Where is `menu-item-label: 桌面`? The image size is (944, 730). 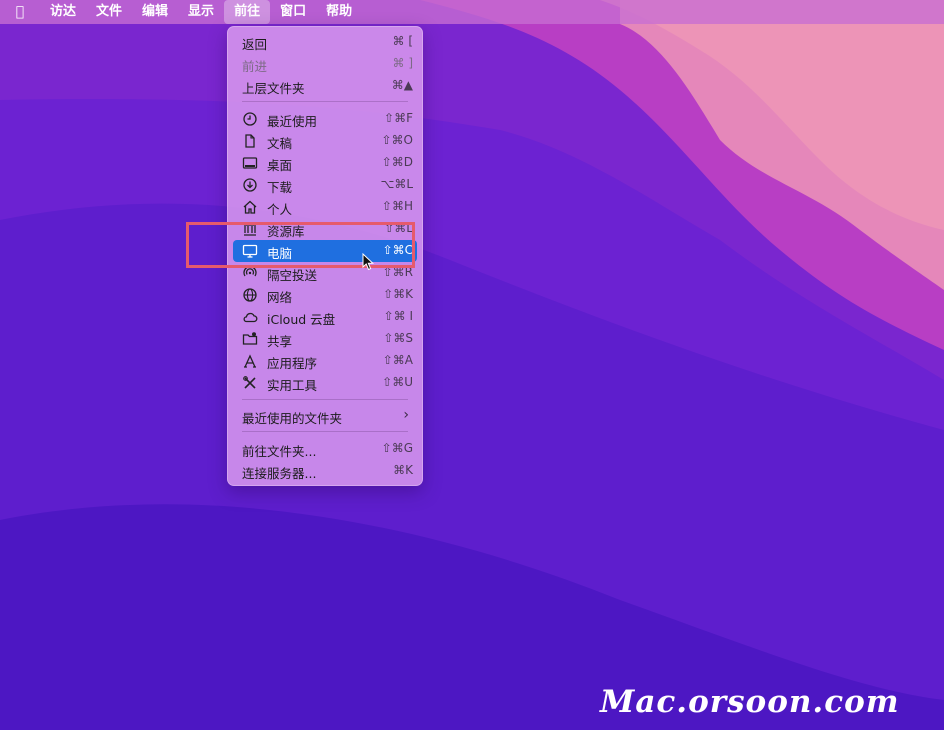 menu-item-label: 桌面 is located at coordinates (280, 165).